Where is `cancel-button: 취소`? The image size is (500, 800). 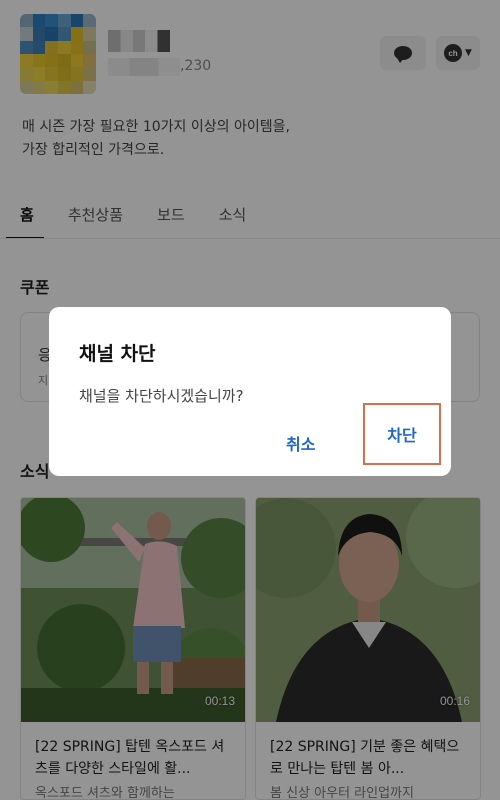
cancel-button: 취소 is located at coordinates (300, 443).